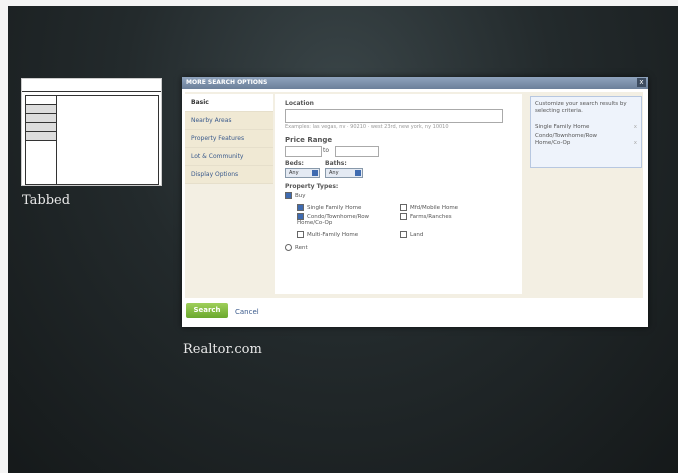 The width and height of the screenshot is (678, 473). I want to click on type-label: Condo/Townhome/Row Home/Co-Op, so click(333, 220).